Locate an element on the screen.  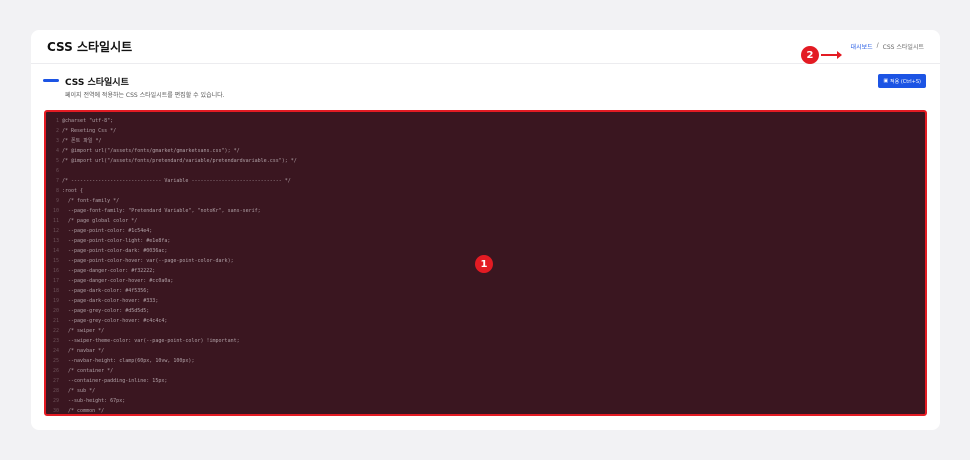
code-line: 6 is located at coordinates (485, 171).